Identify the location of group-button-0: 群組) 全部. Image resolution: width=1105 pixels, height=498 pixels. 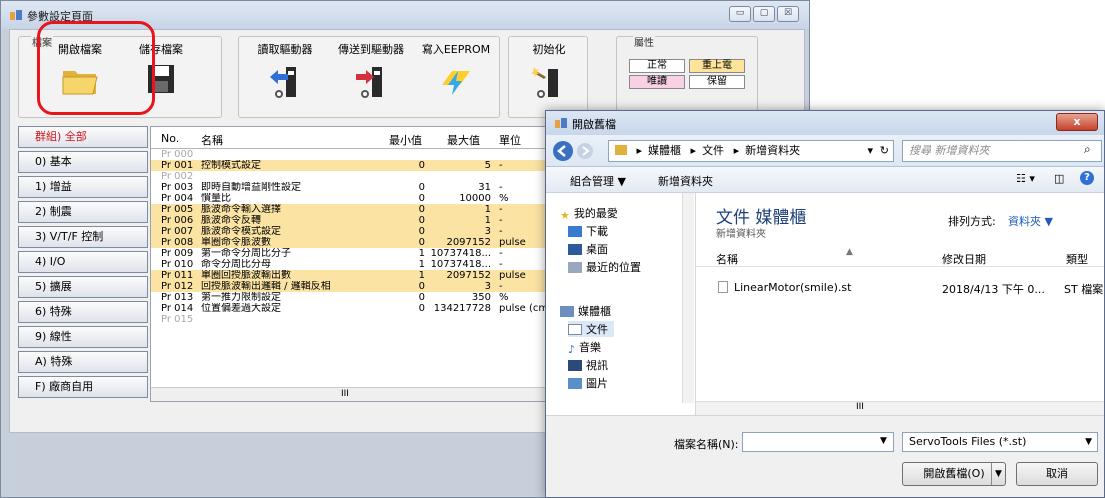
(83, 137).